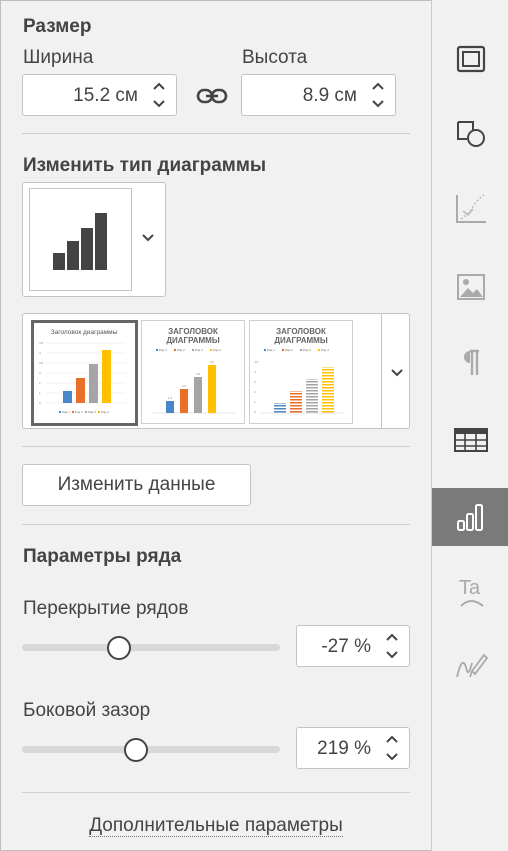 The height and width of the screenshot is (851, 508). Describe the element at coordinates (212, 96) in the screenshot. I see `link-aspect-icon` at that location.